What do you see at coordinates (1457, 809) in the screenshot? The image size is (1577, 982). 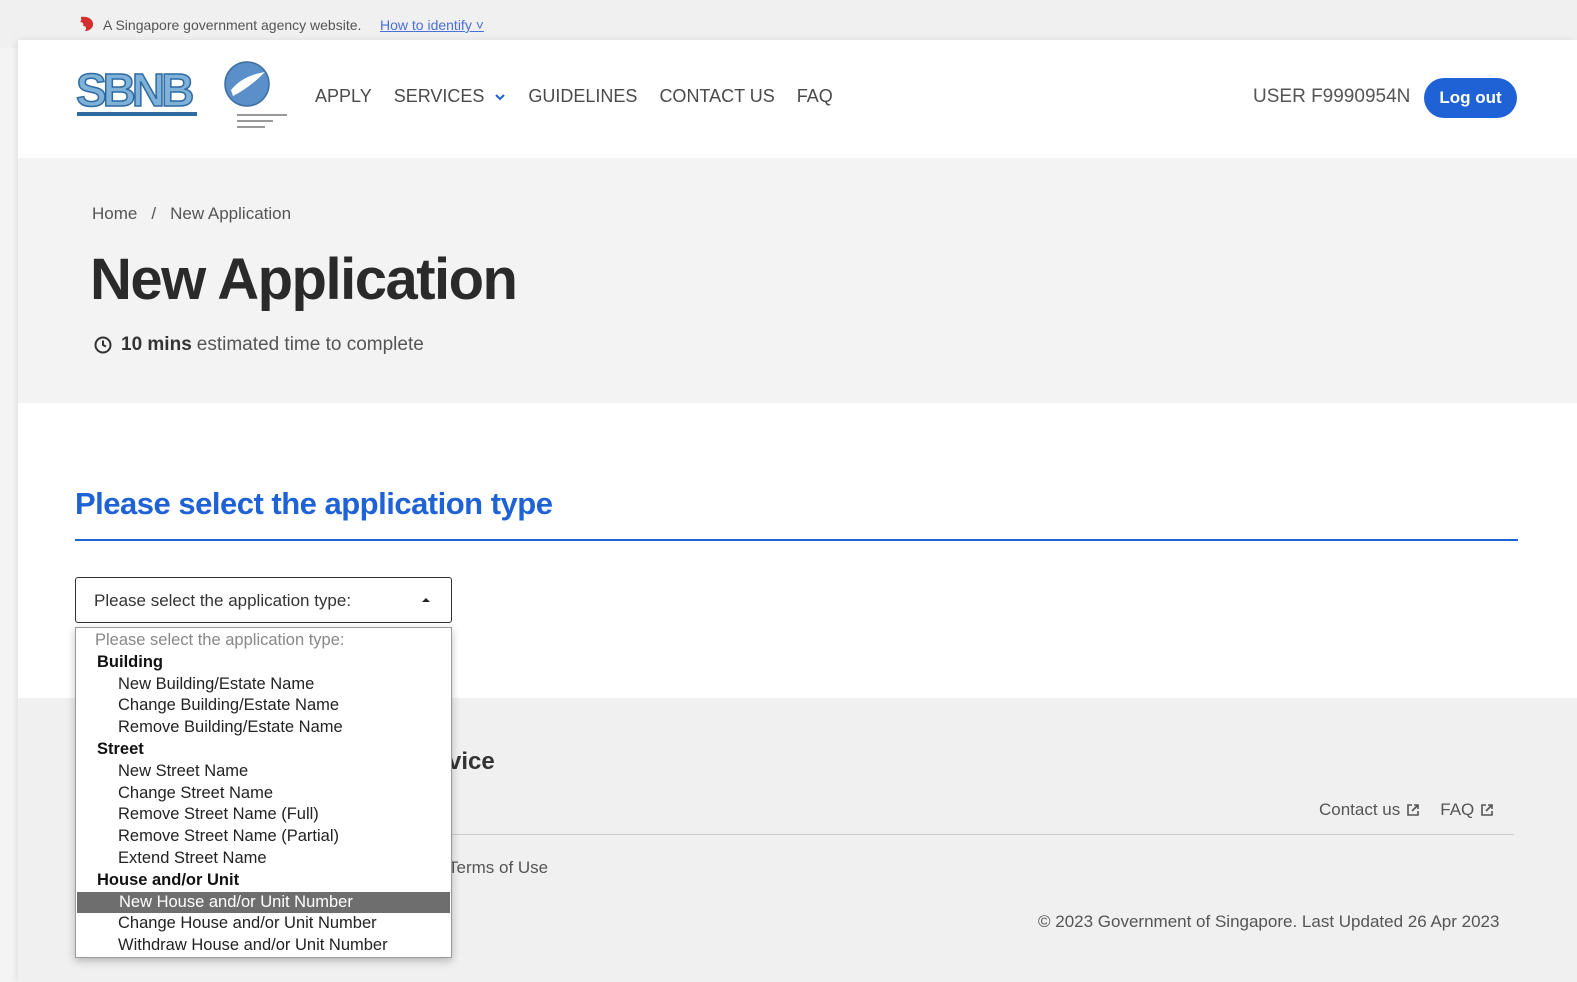 I see `footer-faq-label: FAQ` at bounding box center [1457, 809].